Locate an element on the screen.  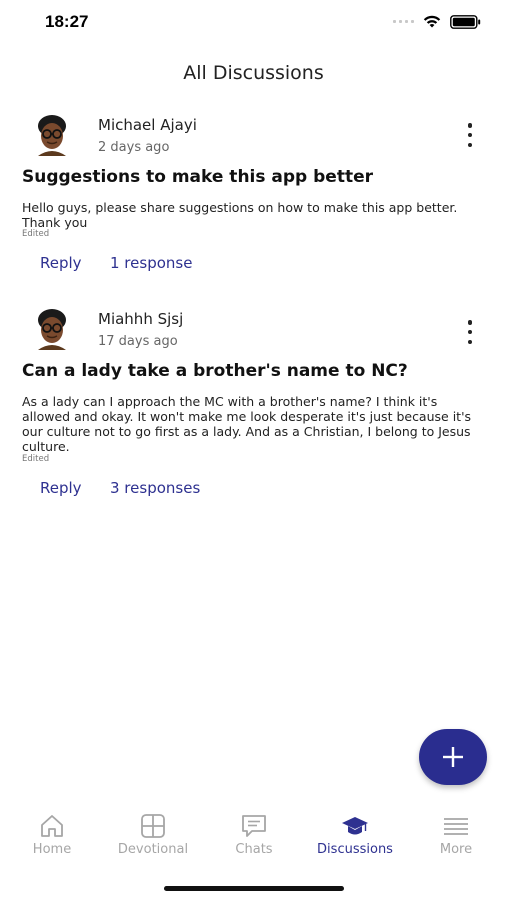
author-name: Miahhh Sjsj is located at coordinates (140, 319).